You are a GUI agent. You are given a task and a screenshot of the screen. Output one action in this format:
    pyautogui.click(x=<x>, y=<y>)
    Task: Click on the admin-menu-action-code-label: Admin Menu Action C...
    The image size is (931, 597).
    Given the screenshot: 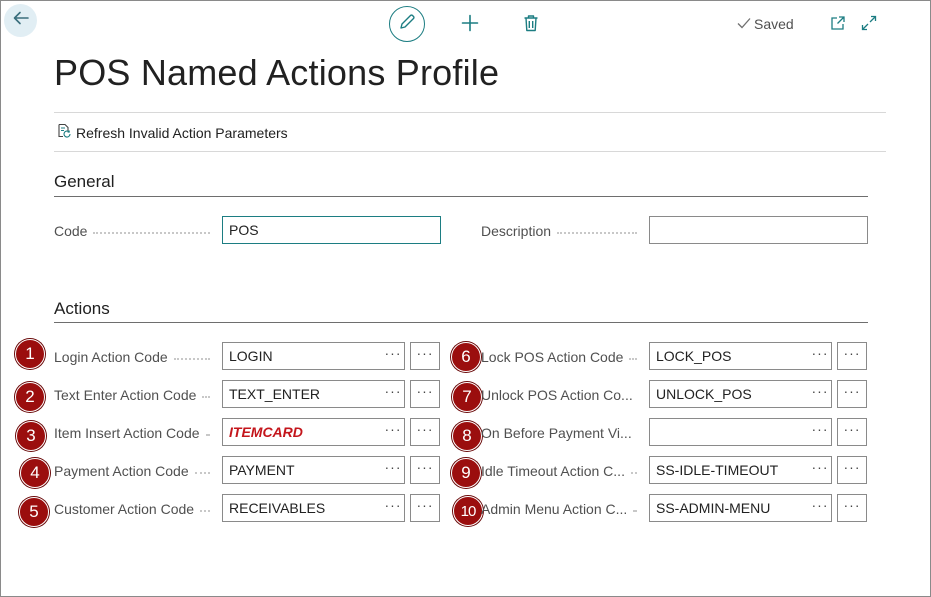 What is the action you would take?
    pyautogui.click(x=562, y=509)
    